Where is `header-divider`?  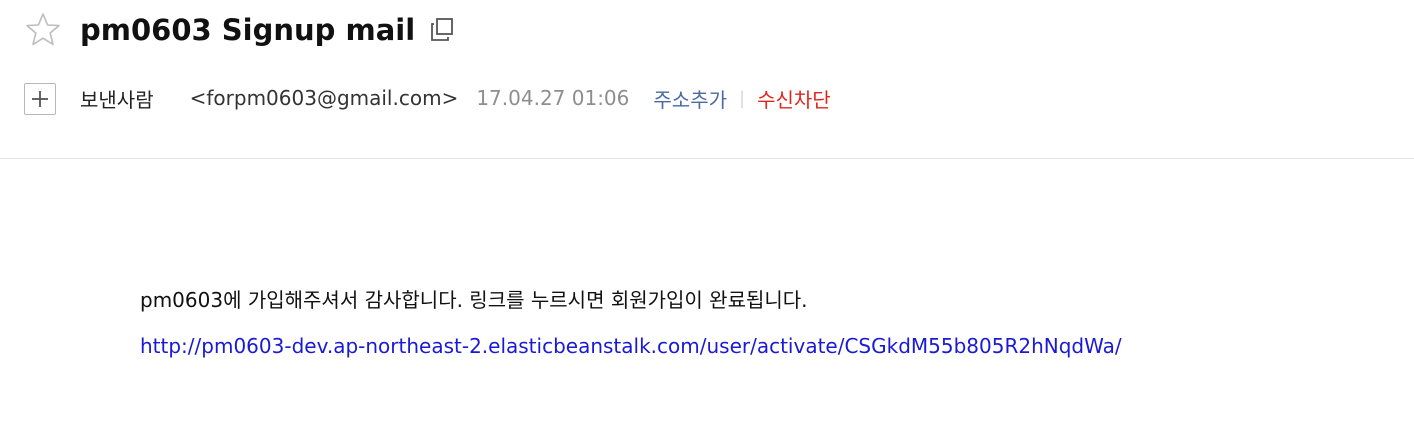 header-divider is located at coordinates (707, 158).